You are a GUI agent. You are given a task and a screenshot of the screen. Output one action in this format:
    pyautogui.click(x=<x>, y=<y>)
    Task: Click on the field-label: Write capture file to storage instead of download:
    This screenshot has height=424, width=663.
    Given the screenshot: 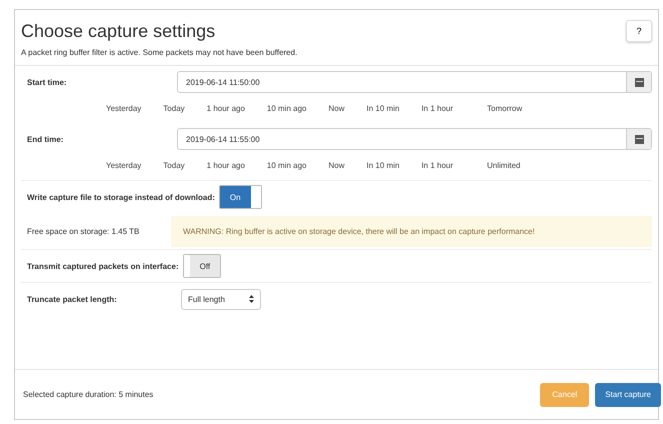 What is the action you would take?
    pyautogui.click(x=120, y=197)
    